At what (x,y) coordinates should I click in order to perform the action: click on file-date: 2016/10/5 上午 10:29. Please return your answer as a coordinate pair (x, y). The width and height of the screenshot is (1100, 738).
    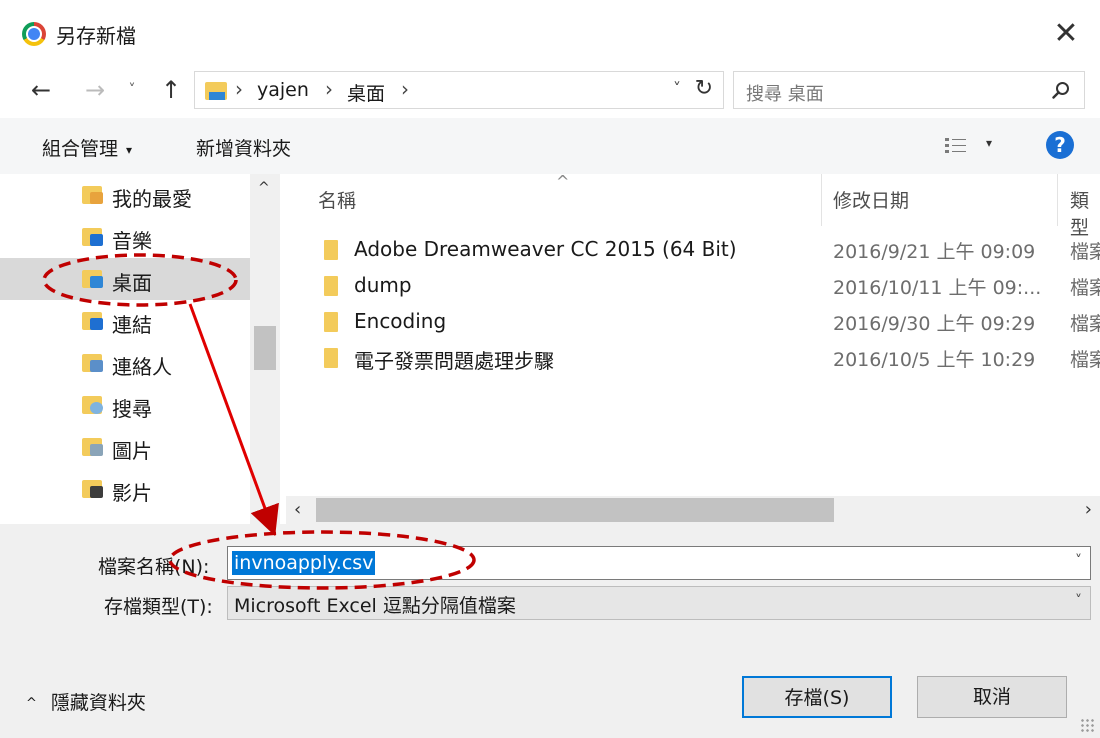
    Looking at the image, I should click on (934, 360).